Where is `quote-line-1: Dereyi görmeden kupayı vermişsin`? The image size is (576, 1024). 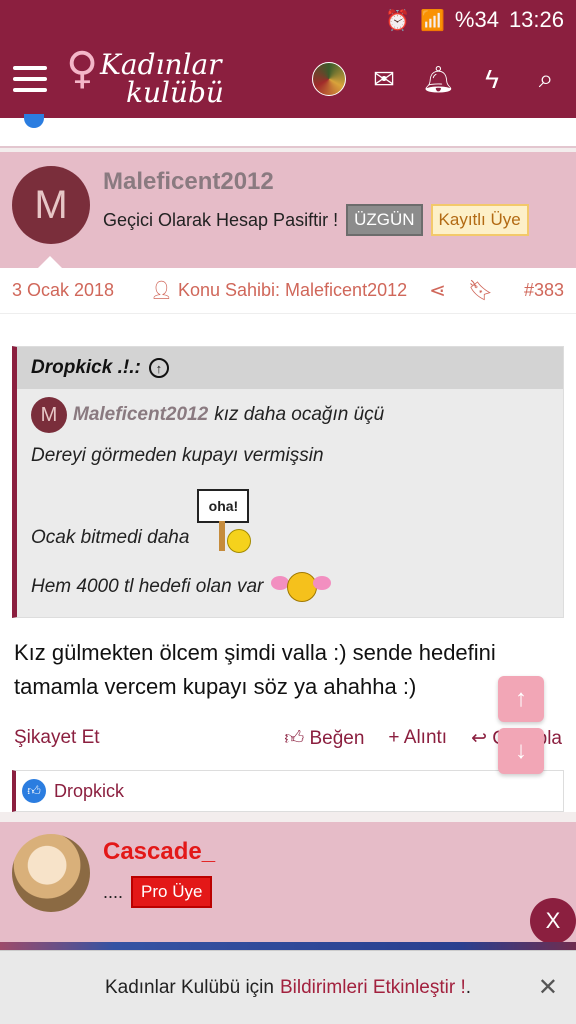
quote-line-1: Dereyi görmeden kupayı vermişsin is located at coordinates (177, 455).